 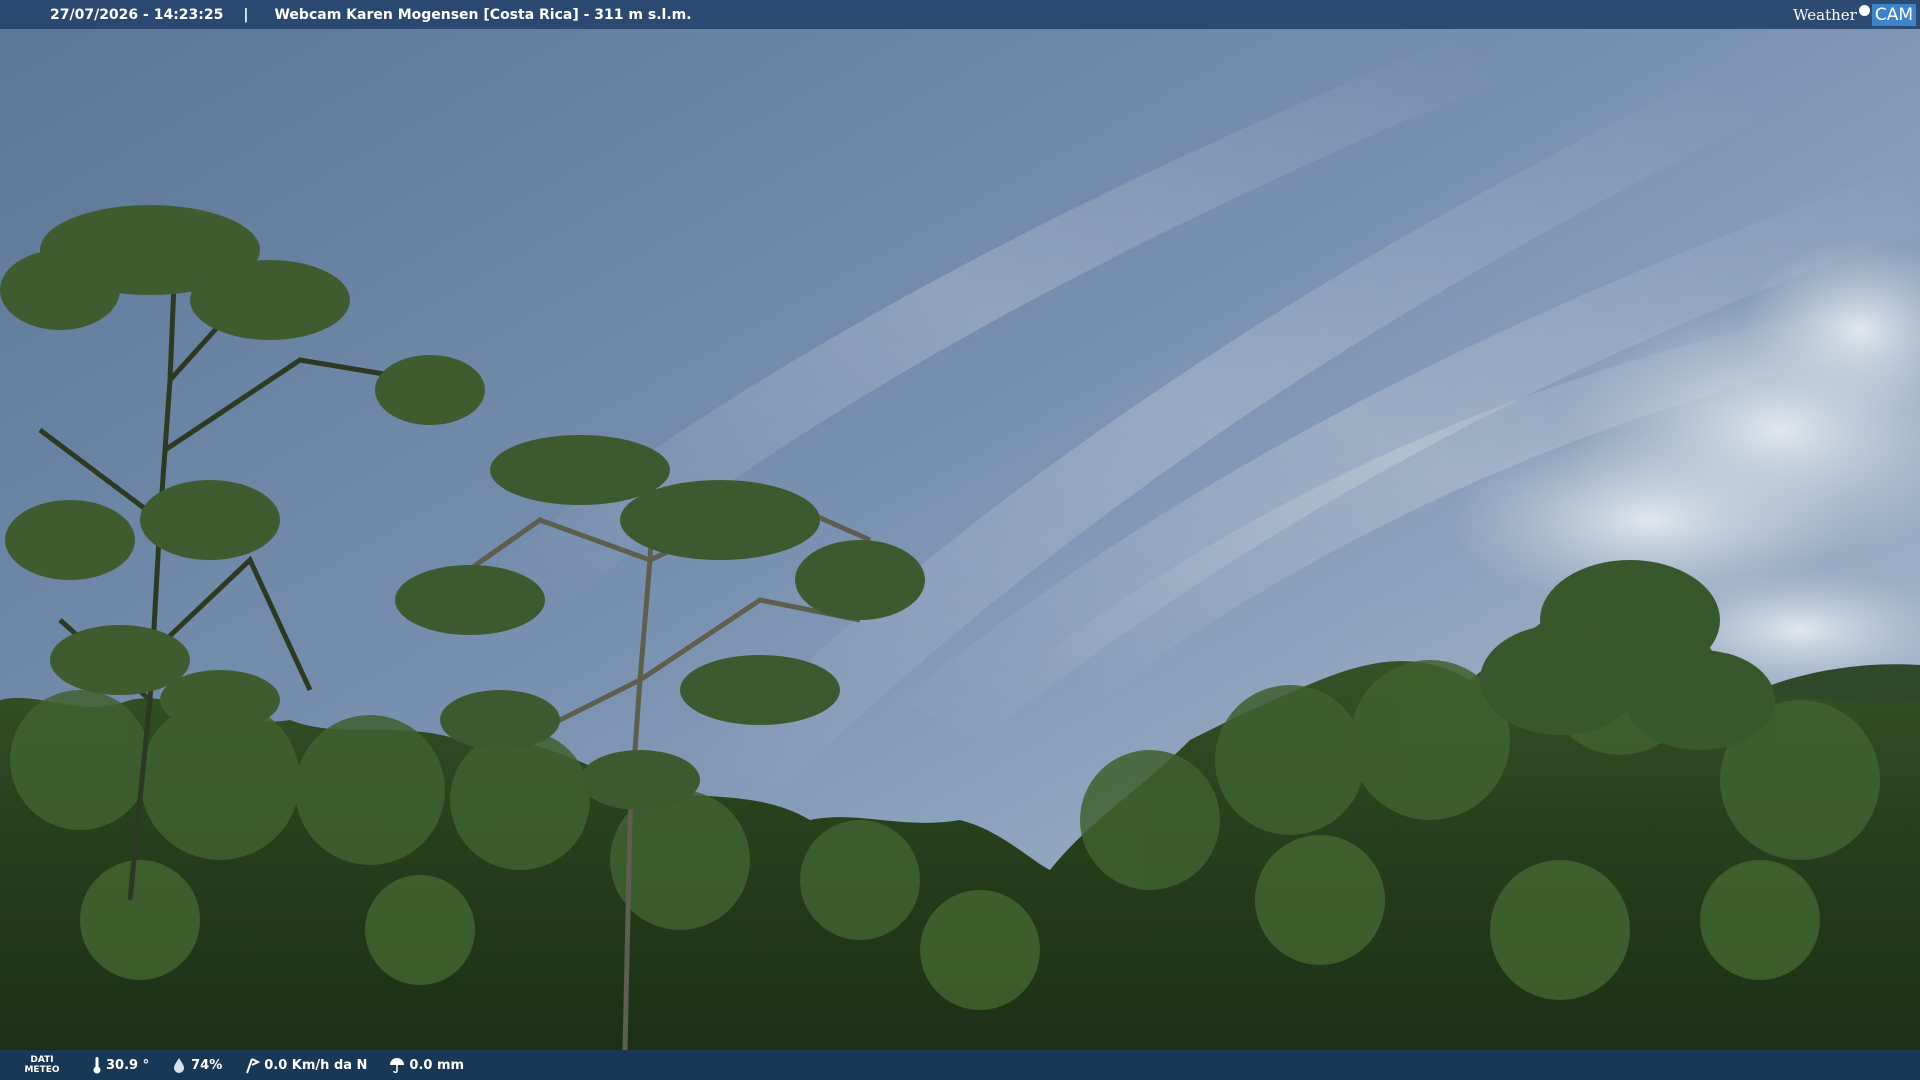 I want to click on wind-reading: 0.0 Km/h da N, so click(x=305, y=1065).